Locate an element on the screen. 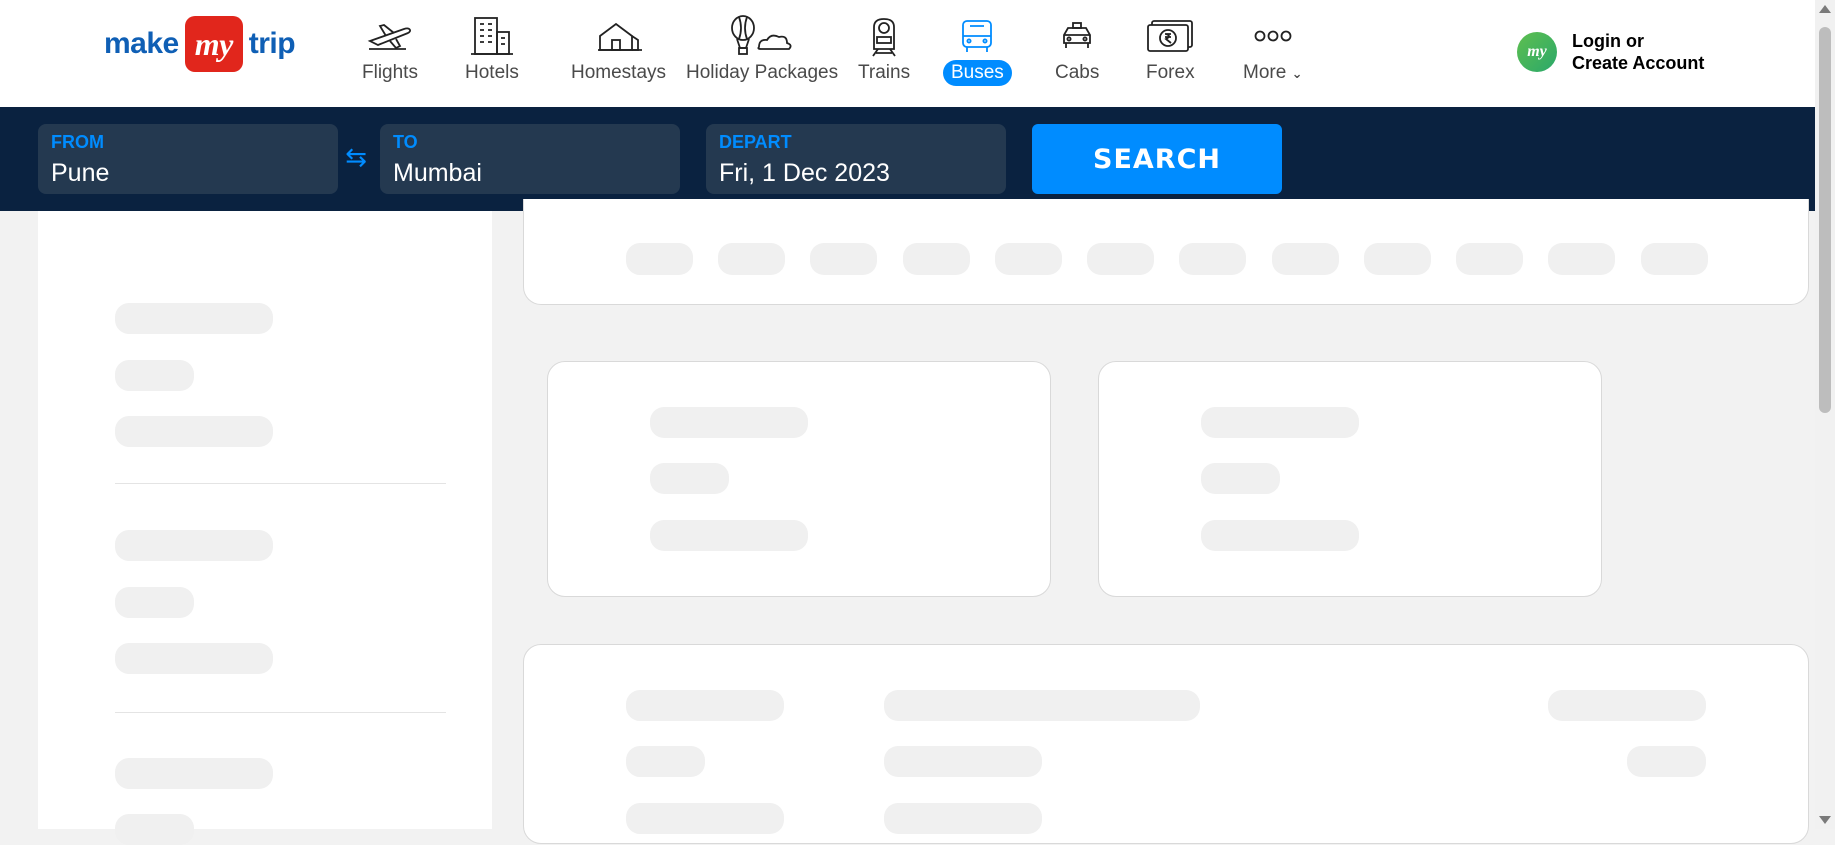  depart-field: DEPART Fri, 1 Dec 2023 is located at coordinates (856, 159).